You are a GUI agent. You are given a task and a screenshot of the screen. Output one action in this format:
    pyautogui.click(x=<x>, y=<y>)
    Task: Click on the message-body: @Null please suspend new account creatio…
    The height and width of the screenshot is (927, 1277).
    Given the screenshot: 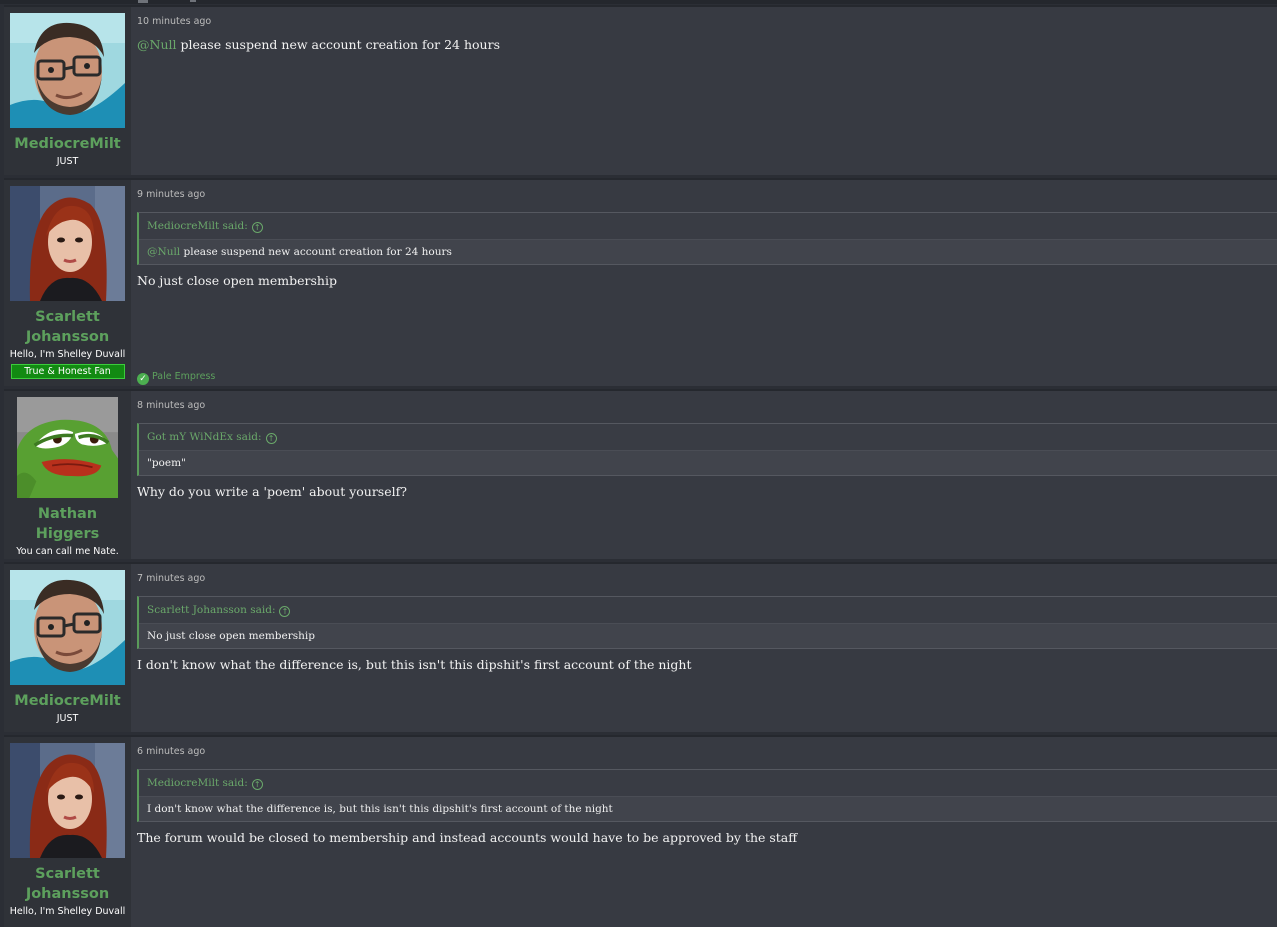 What is the action you would take?
    pyautogui.click(x=707, y=45)
    